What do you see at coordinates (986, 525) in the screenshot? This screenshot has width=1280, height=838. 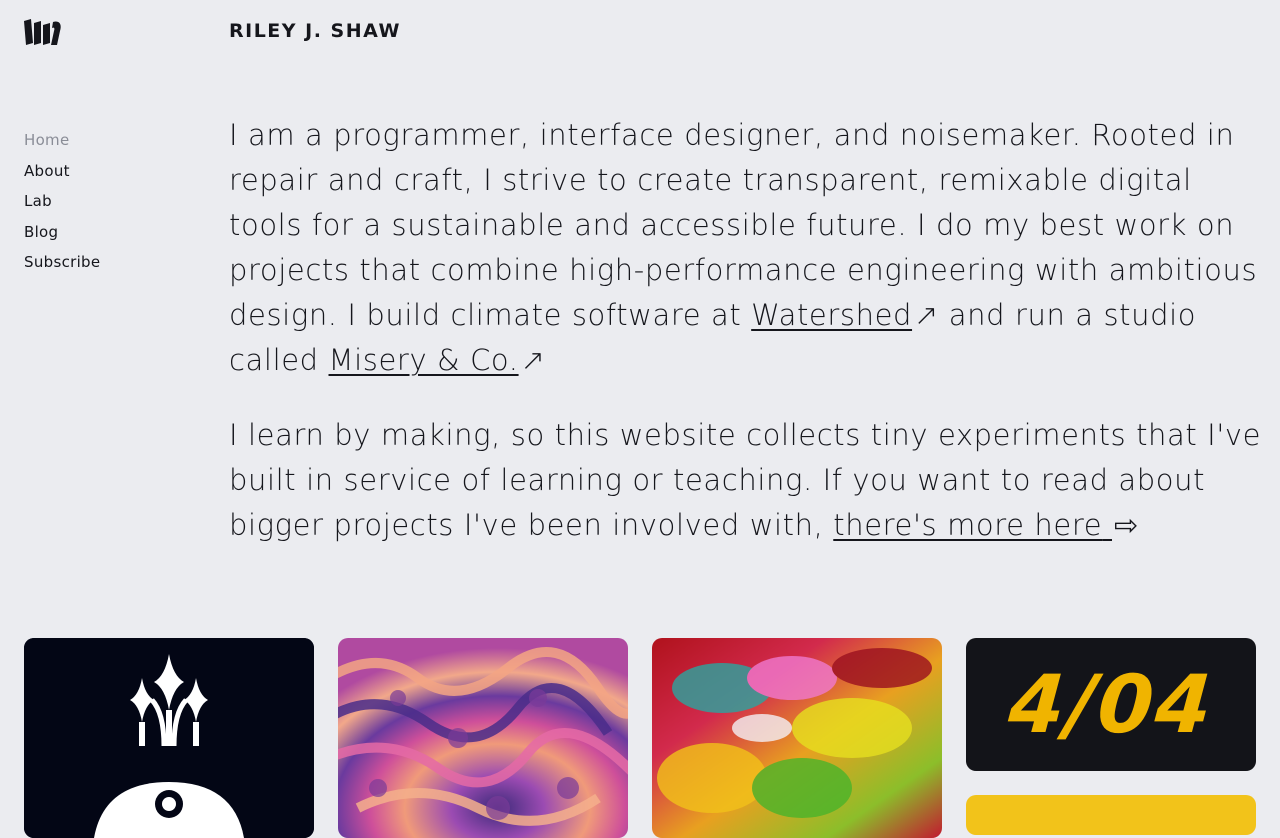 I see `more-projects-link: there's more here ⇨` at bounding box center [986, 525].